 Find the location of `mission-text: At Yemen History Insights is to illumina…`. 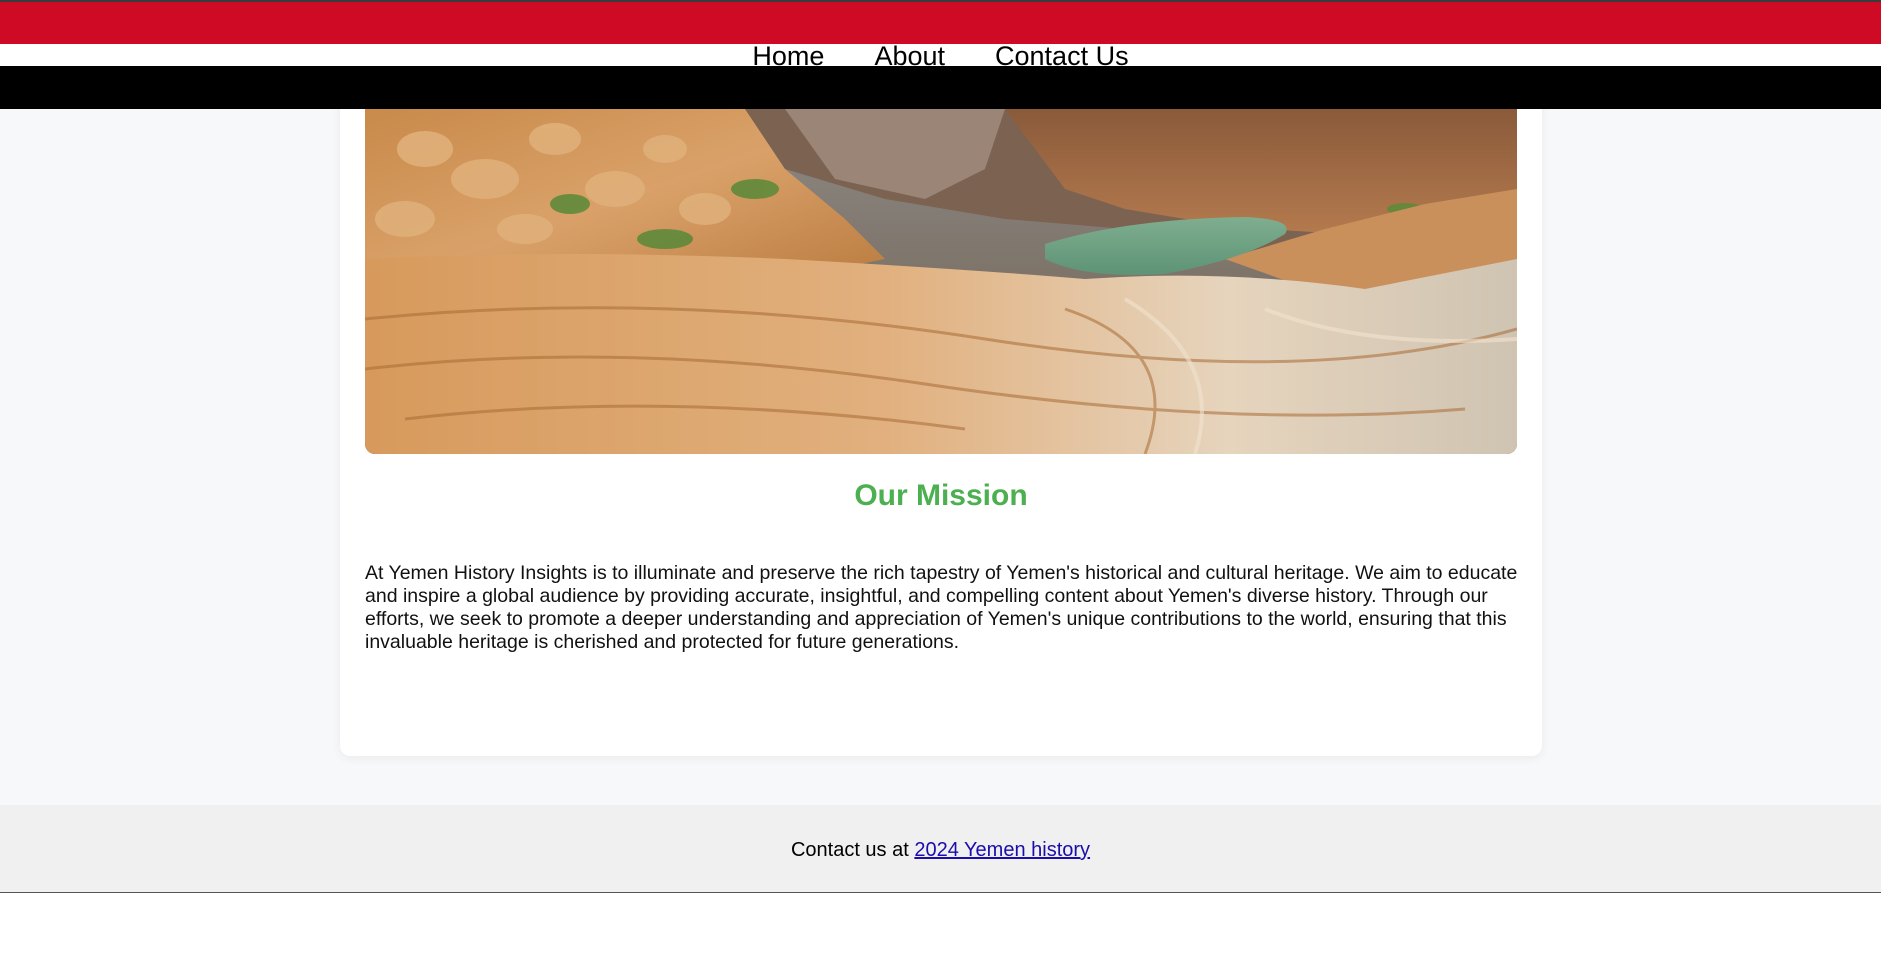

mission-text: At Yemen History Insights is to illumina… is located at coordinates (941, 607).